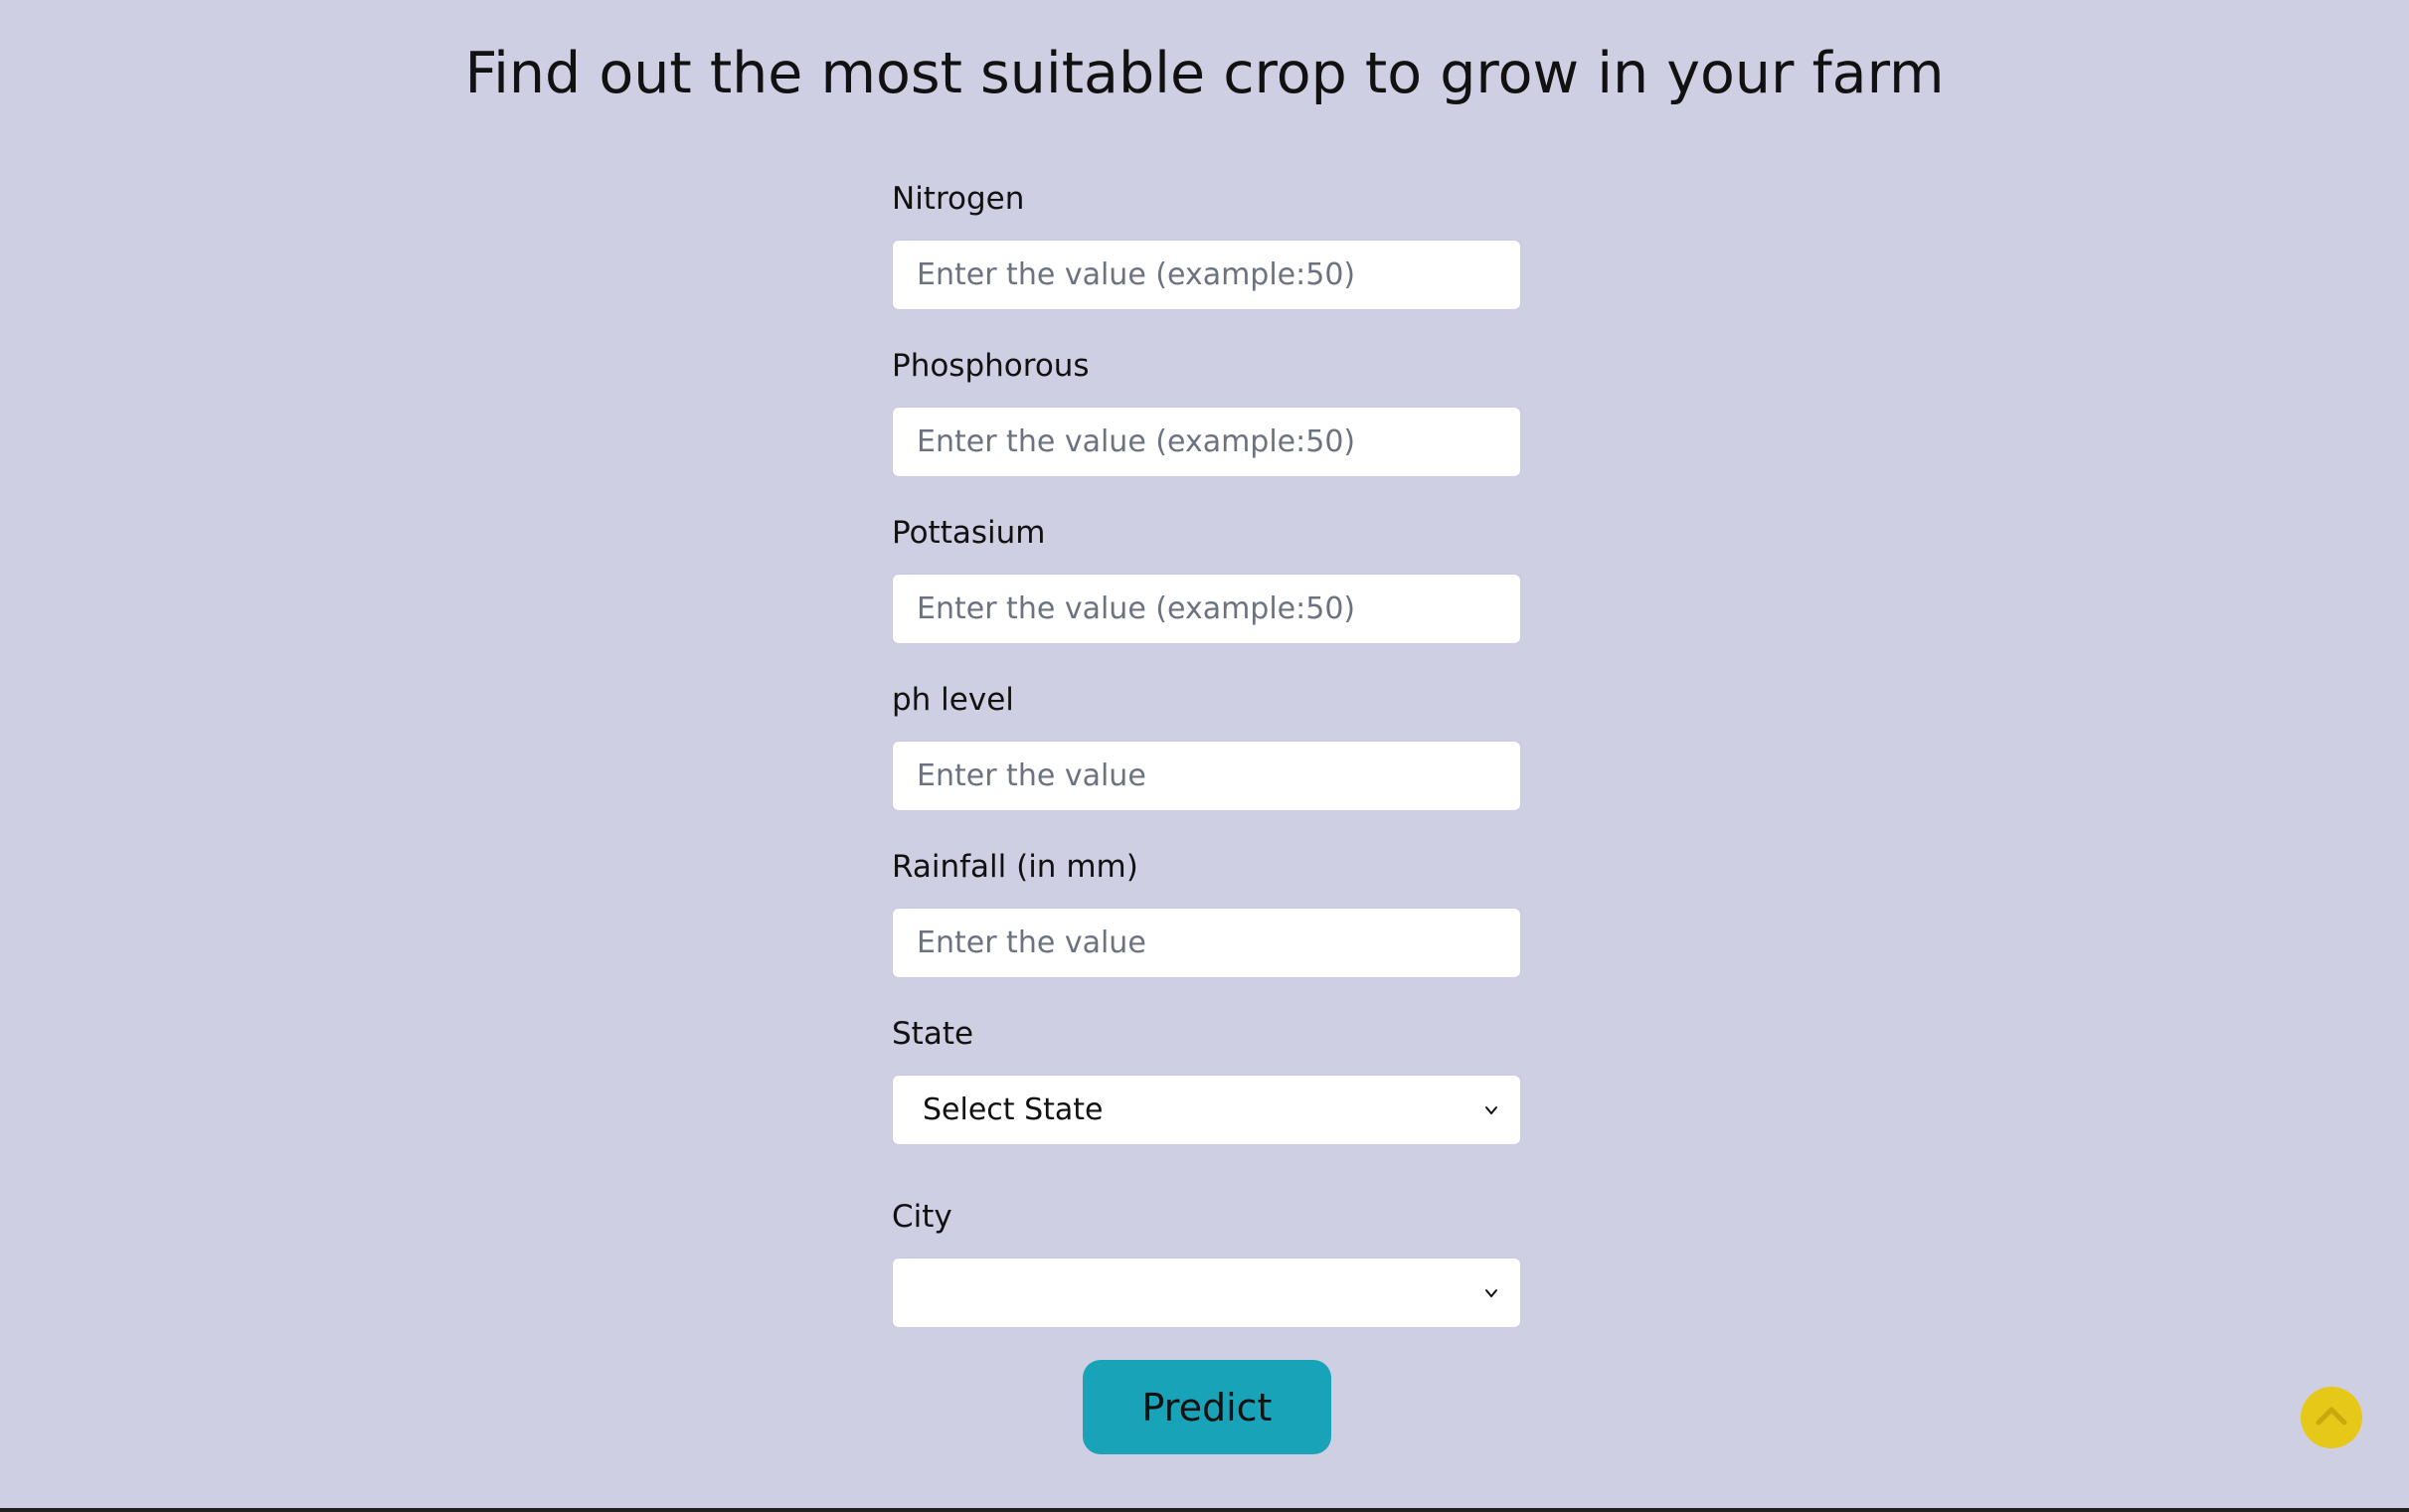 This screenshot has height=1512, width=2409. Describe the element at coordinates (1206, 609) in the screenshot. I see `pottasium-input` at that location.